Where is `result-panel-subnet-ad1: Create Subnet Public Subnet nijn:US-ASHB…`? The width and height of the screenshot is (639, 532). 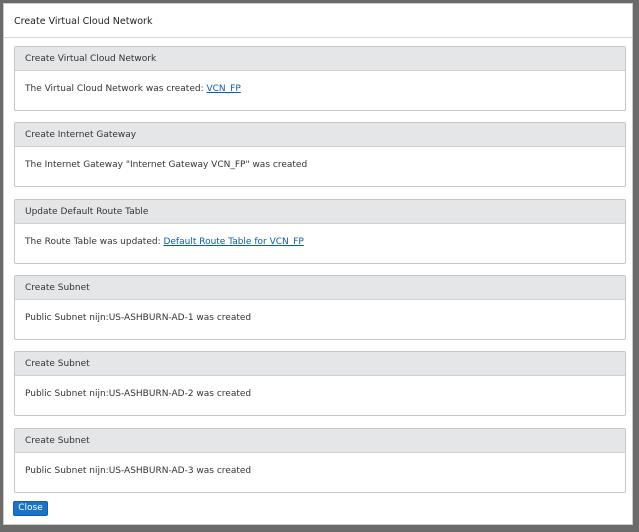
result-panel-subnet-ad1: Create Subnet Public Subnet nijn:US-ASHB… is located at coordinates (320, 307).